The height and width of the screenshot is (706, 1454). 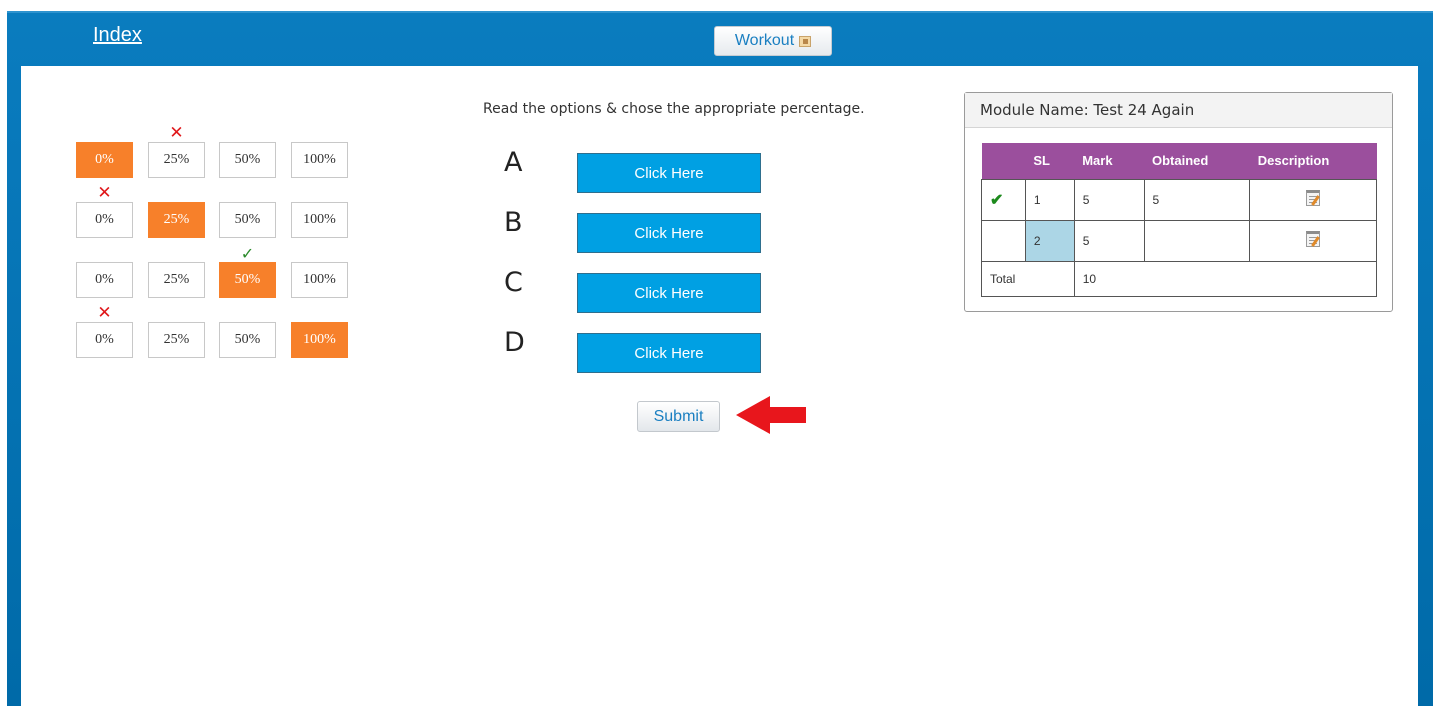 I want to click on sl-cell: 1, so click(x=1049, y=199).